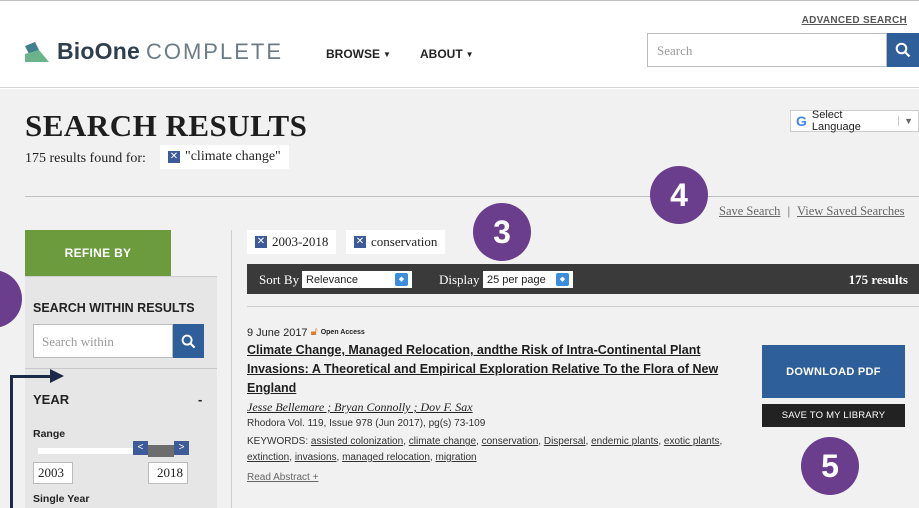  I want to click on saved-search-links: Save Search | View Saved Searches, so click(812, 211).